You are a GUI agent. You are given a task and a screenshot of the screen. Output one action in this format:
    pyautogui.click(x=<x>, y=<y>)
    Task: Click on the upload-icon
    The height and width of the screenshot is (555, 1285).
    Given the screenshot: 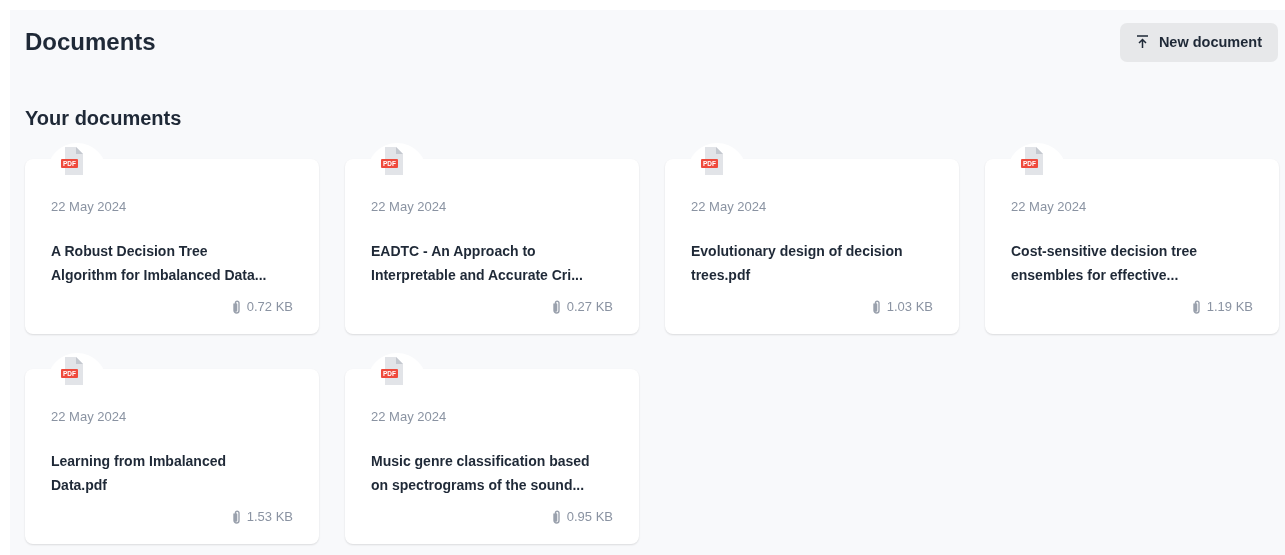 What is the action you would take?
    pyautogui.click(x=1142, y=42)
    